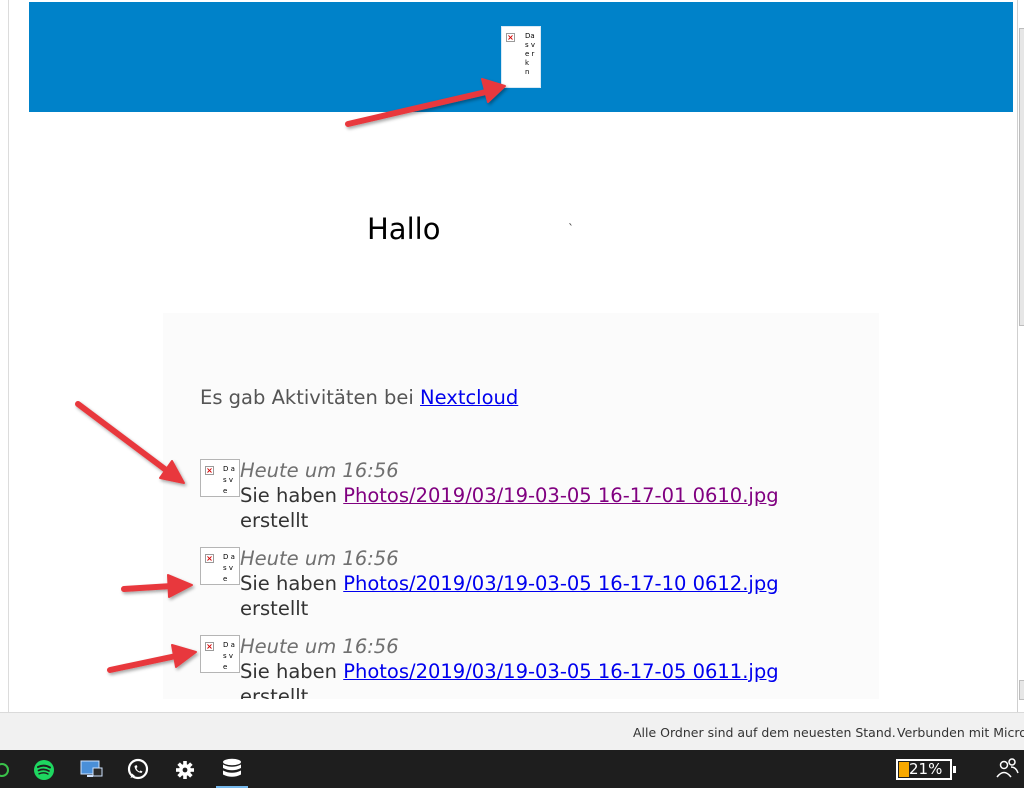  Describe the element at coordinates (571, 229) in the screenshot. I see `greeting-stray-mark: `` at that location.